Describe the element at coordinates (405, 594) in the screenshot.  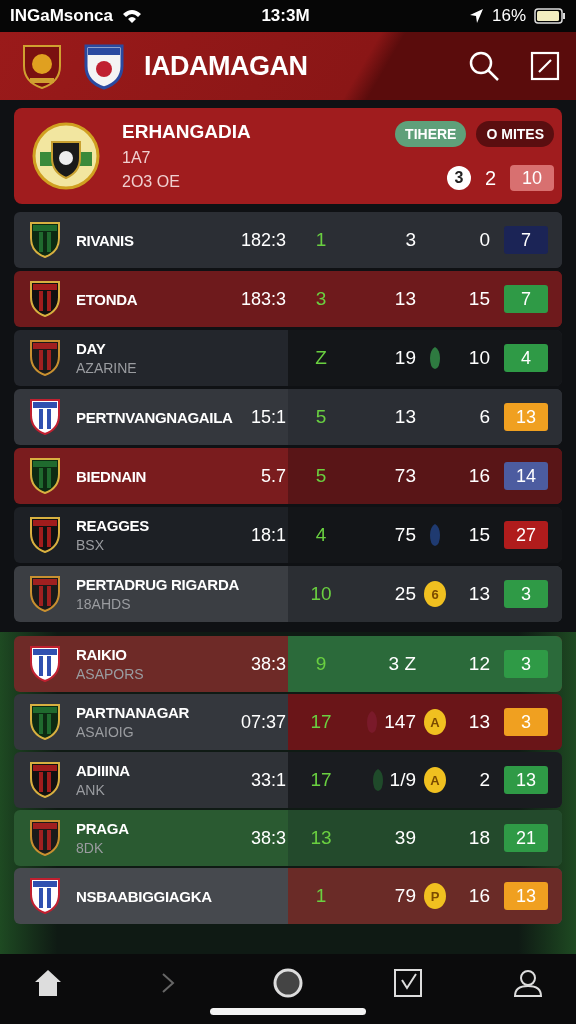
I see `stat-value: 25` at that location.